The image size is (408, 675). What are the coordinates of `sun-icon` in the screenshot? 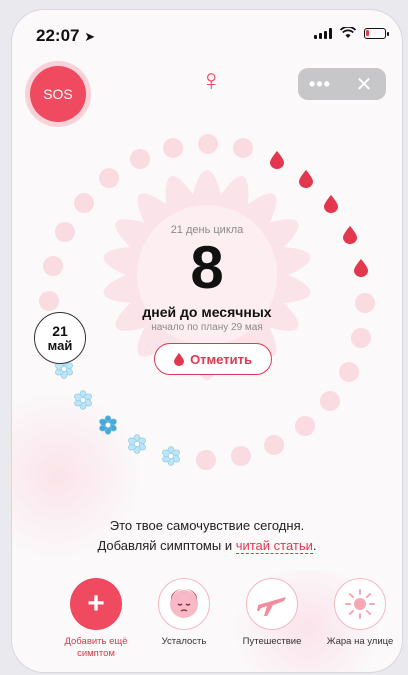 It's located at (360, 604).